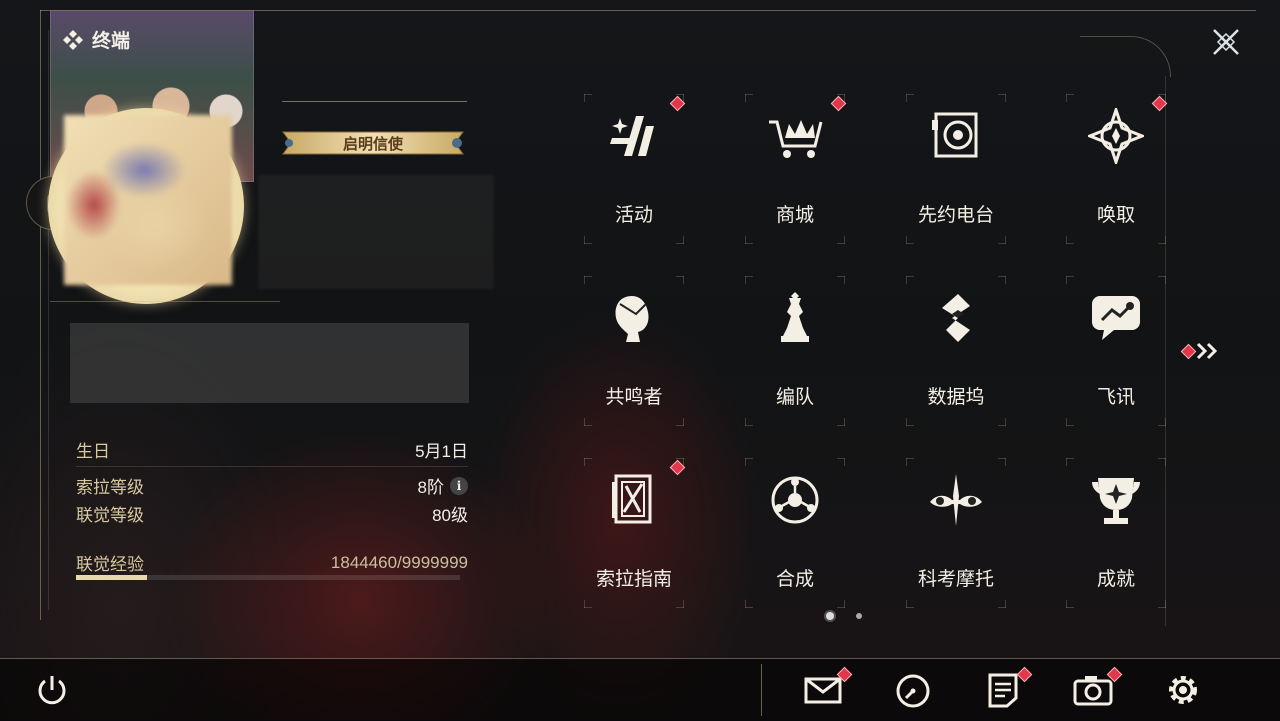 The image size is (1280, 721). What do you see at coordinates (634, 397) in the screenshot?
I see `menu-label: 共鸣者` at bounding box center [634, 397].